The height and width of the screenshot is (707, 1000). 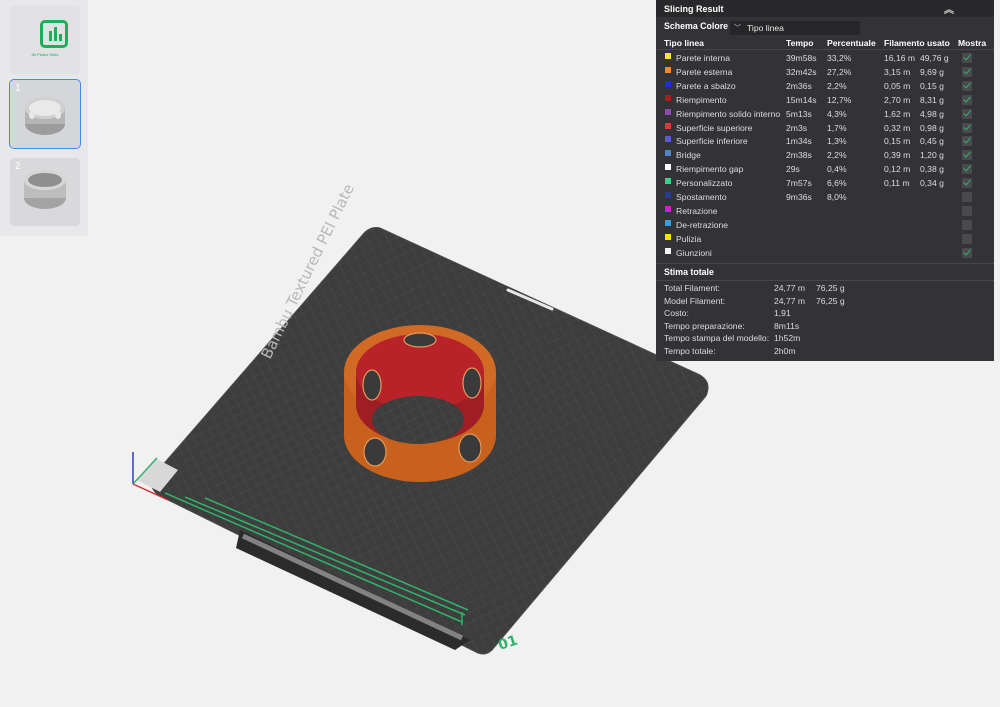 What do you see at coordinates (799, 141) in the screenshot?
I see `line-type-time: 1m34s` at bounding box center [799, 141].